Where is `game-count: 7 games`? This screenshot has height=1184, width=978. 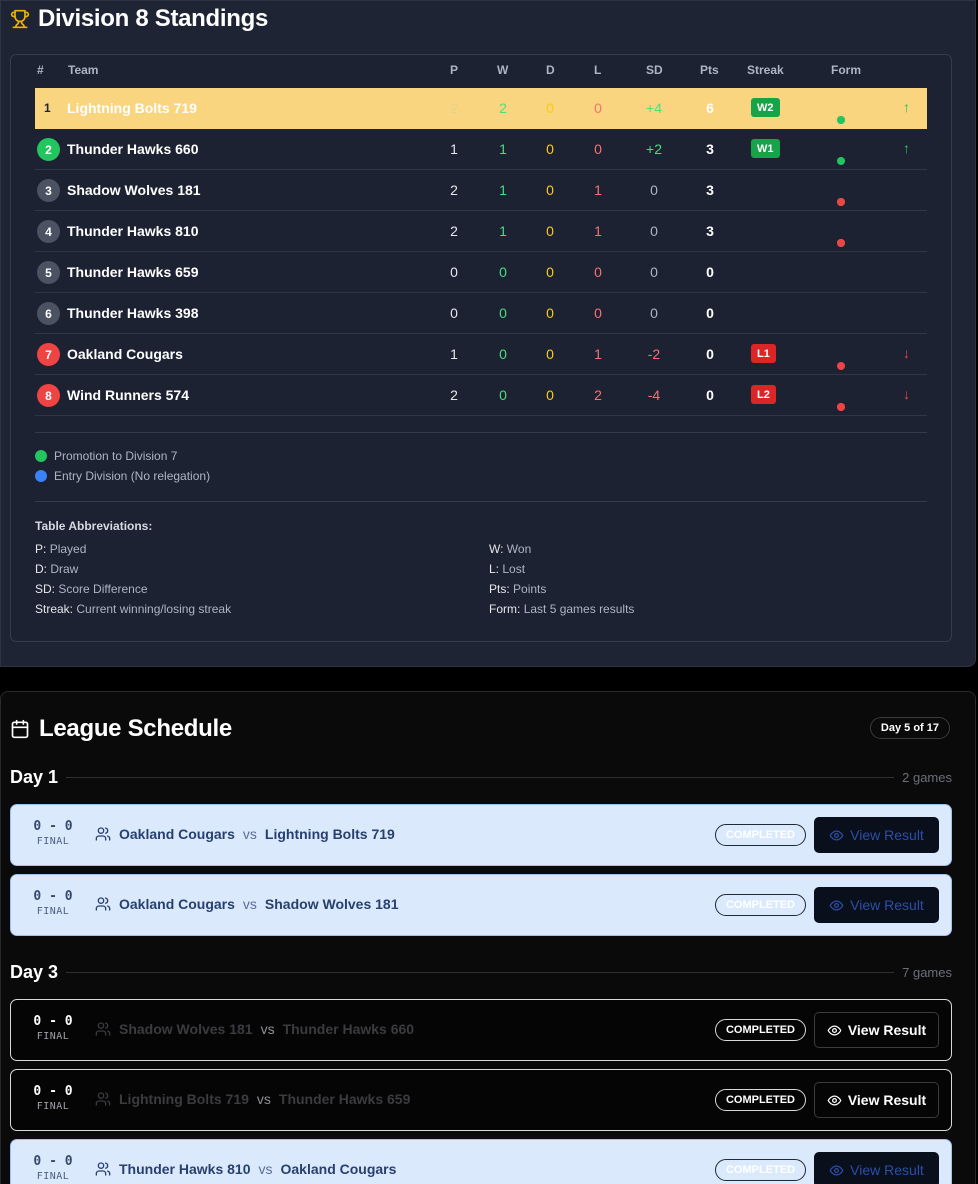 game-count: 7 games is located at coordinates (927, 972).